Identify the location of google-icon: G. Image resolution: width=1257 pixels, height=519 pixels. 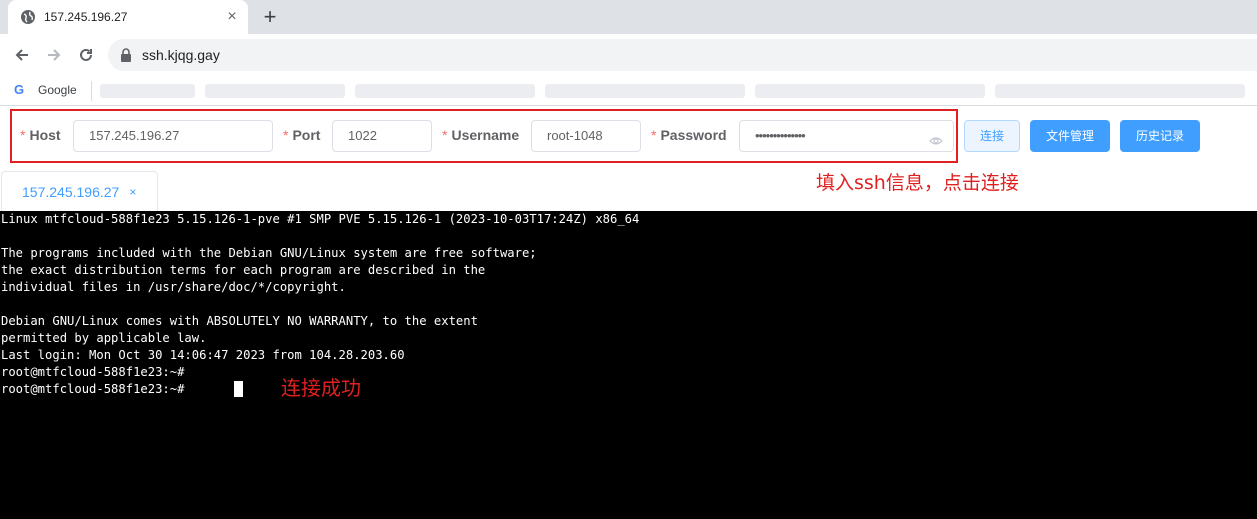
(19, 89).